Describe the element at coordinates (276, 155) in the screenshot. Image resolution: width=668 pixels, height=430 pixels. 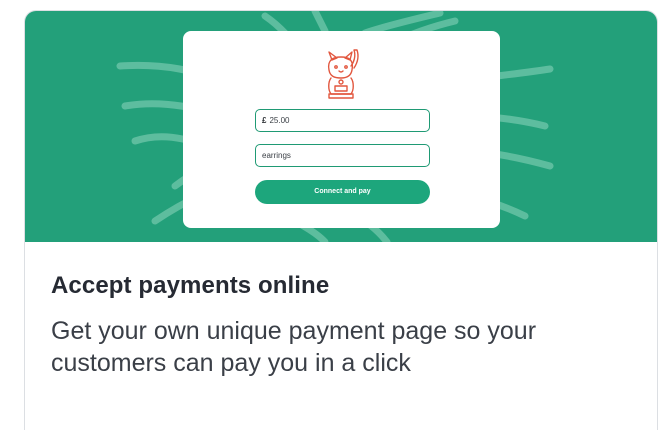
I see `description-value: earrings` at that location.